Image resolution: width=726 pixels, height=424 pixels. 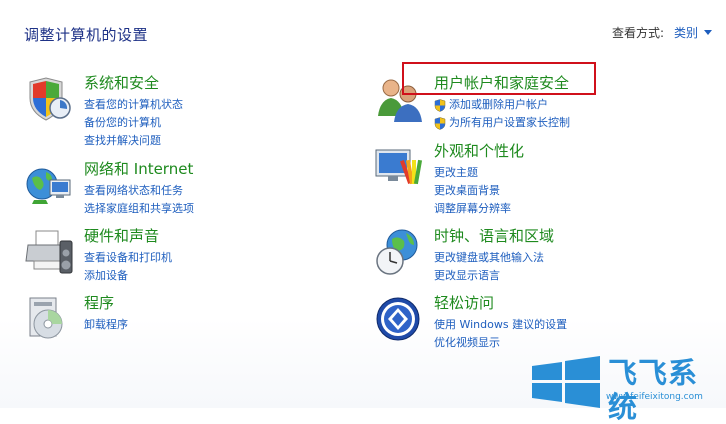 What do you see at coordinates (479, 173) in the screenshot?
I see `link-change-theme: 更改主题` at bounding box center [479, 173].